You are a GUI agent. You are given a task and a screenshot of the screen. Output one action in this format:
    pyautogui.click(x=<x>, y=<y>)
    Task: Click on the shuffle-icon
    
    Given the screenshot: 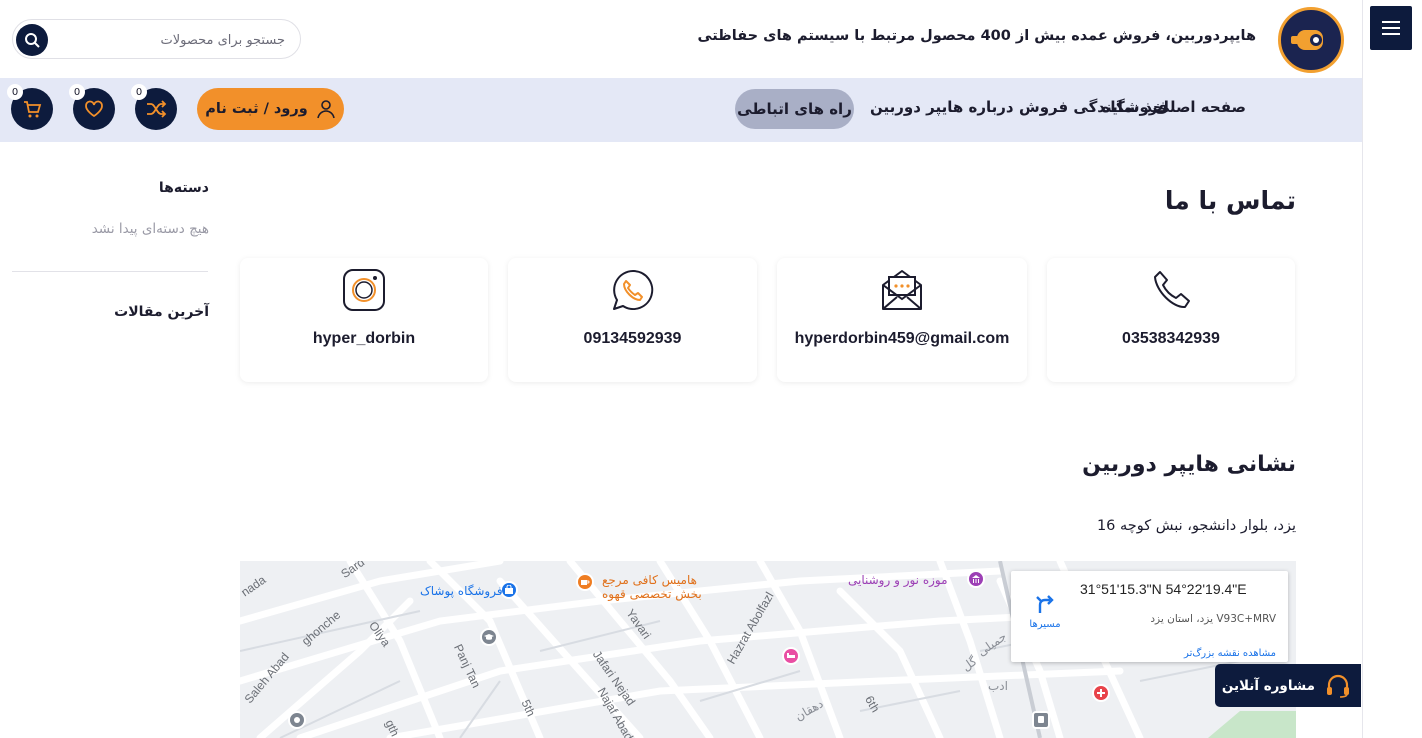 What is the action you would take?
    pyautogui.click(x=157, y=109)
    